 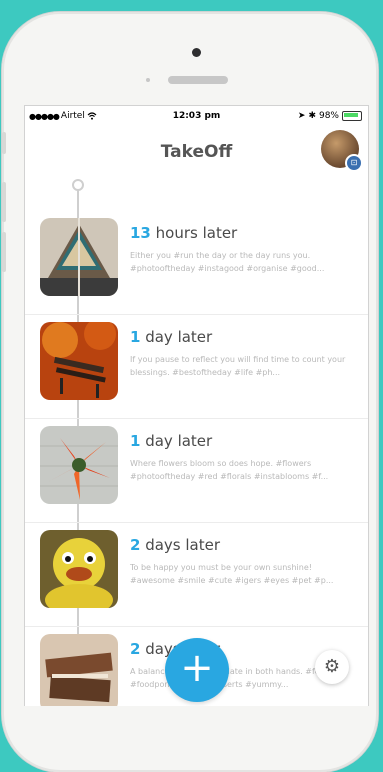 I want to click on battery-percentage: 98%, so click(x=328, y=116).